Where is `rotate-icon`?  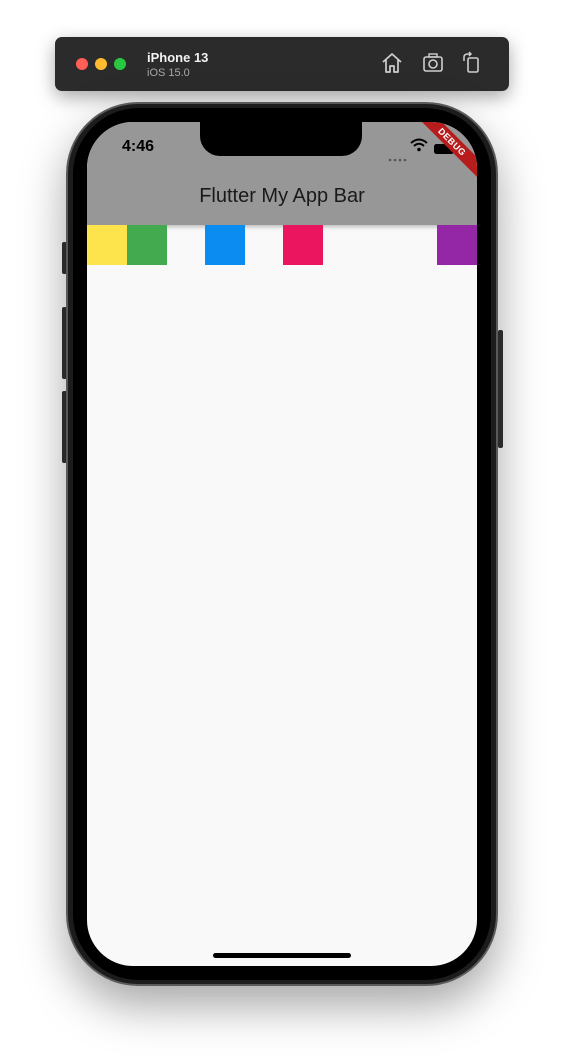
rotate-icon is located at coordinates (472, 63).